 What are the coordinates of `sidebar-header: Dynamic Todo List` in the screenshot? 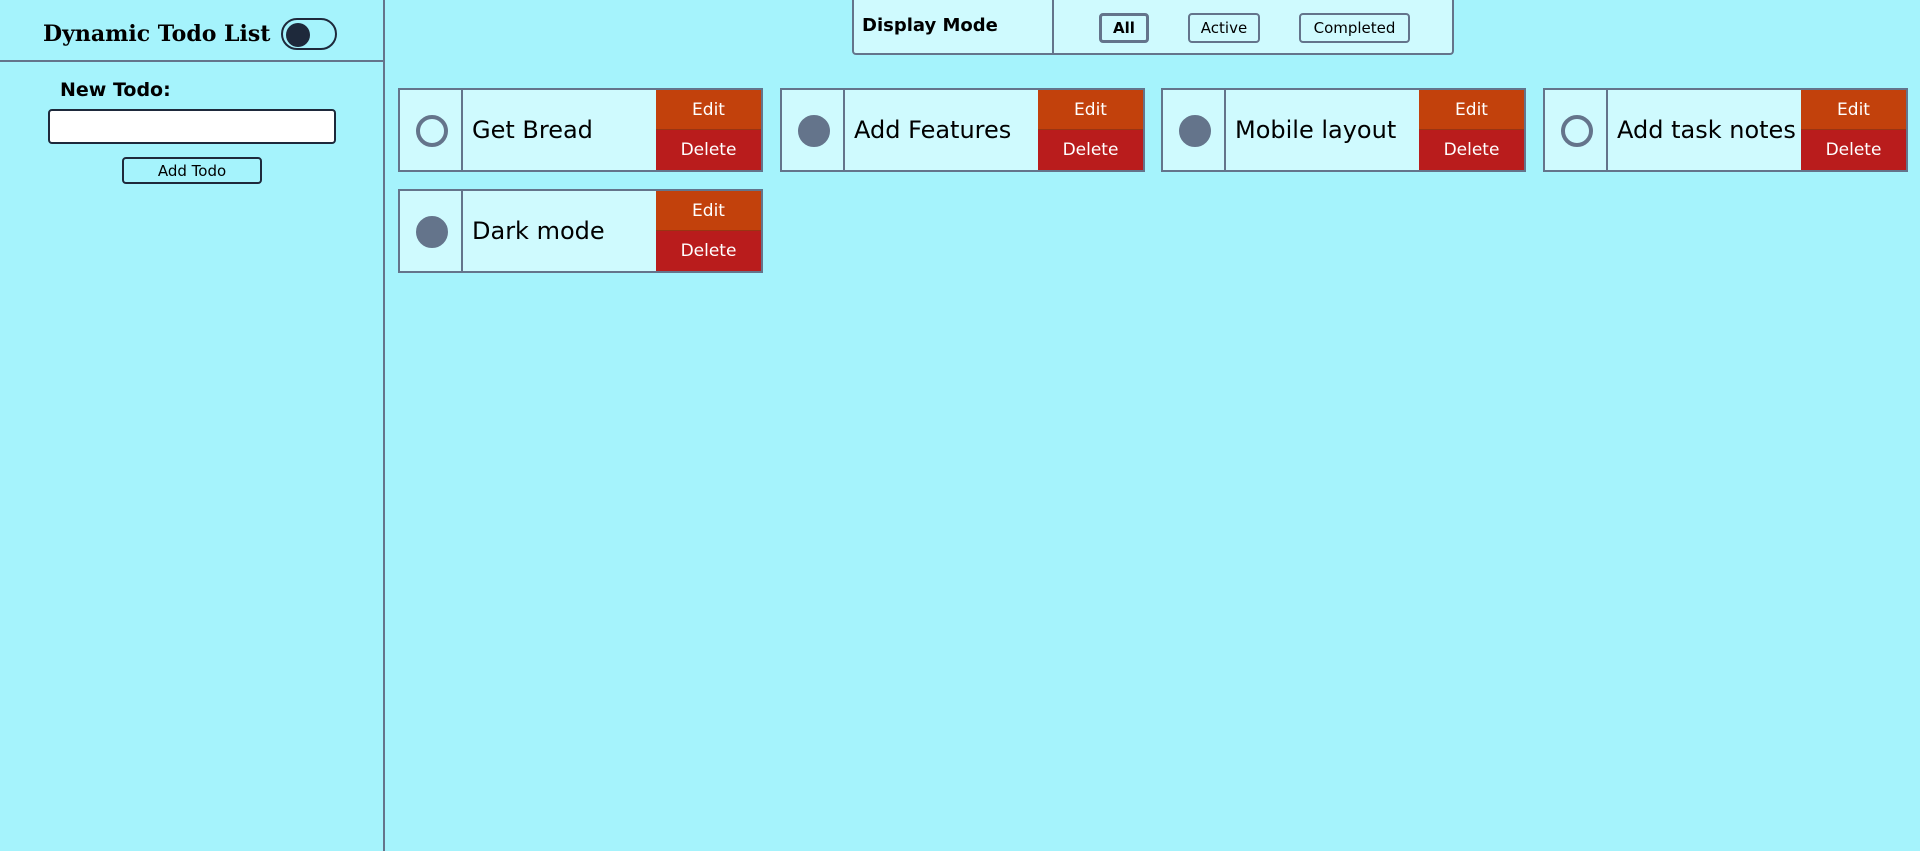 It's located at (191, 31).